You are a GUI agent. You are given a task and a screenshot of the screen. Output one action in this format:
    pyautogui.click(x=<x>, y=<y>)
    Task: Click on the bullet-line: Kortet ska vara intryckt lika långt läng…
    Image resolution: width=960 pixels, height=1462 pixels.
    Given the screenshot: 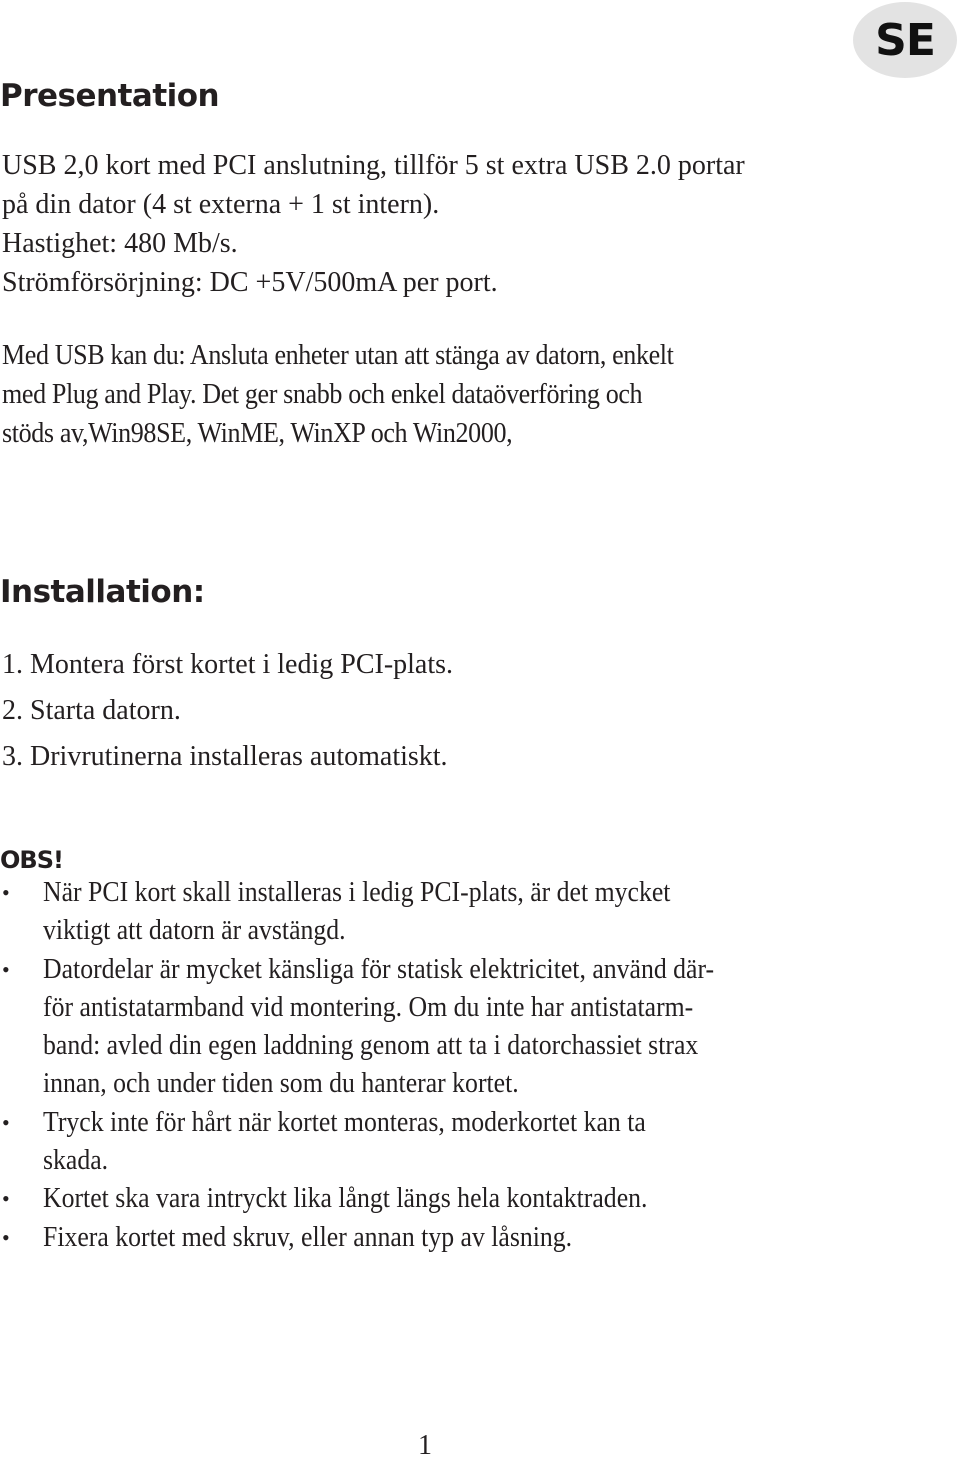 What is the action you would take?
    pyautogui.click(x=345, y=1199)
    